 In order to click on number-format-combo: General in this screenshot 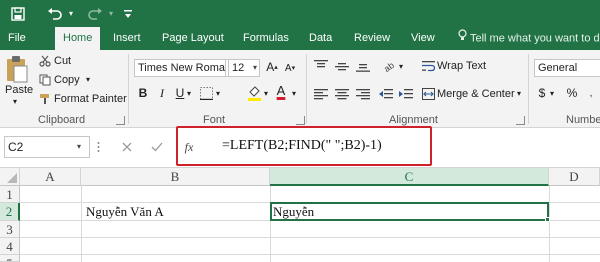, I will do `click(567, 68)`.